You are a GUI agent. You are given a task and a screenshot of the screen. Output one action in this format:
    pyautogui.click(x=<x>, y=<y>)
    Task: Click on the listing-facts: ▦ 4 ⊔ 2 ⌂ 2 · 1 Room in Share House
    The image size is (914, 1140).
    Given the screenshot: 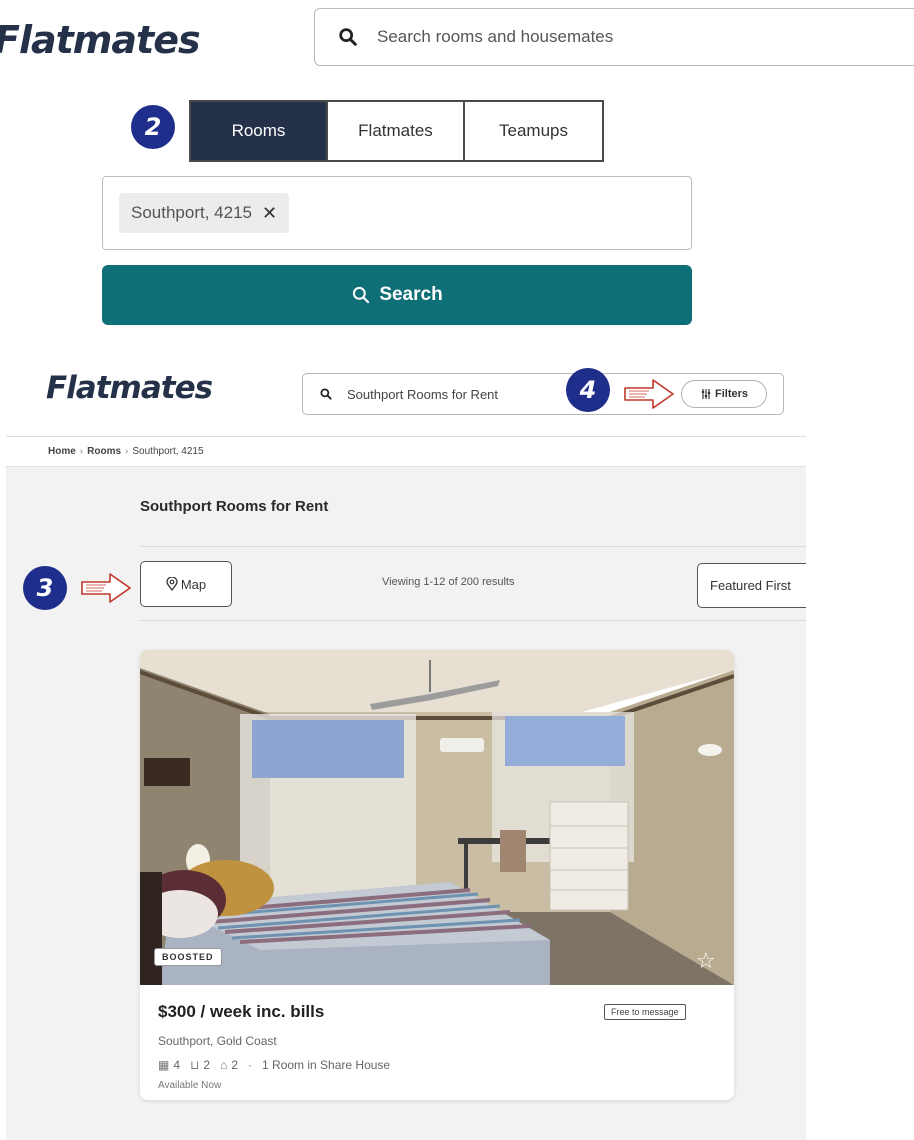 What is the action you would take?
    pyautogui.click(x=274, y=1065)
    